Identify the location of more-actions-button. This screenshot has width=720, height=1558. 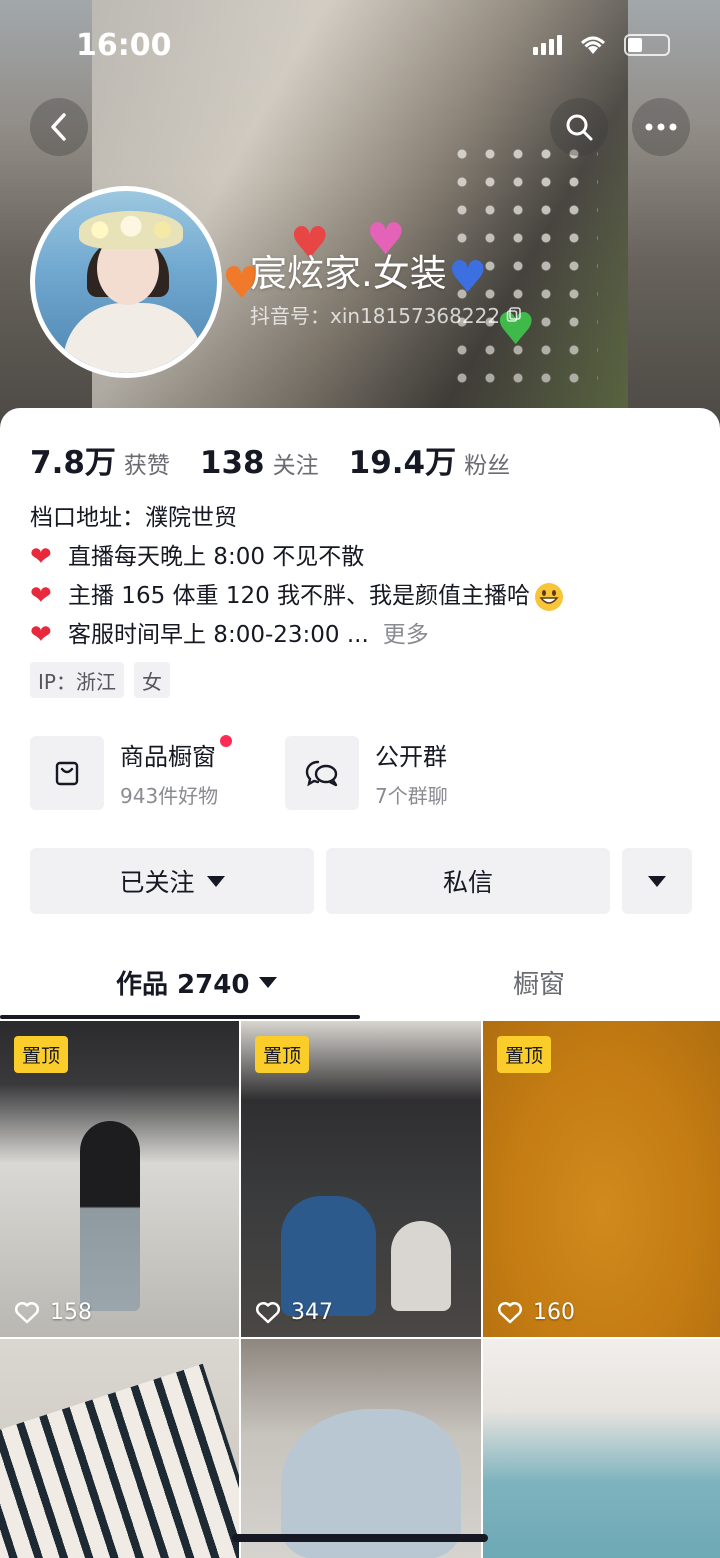
(657, 881).